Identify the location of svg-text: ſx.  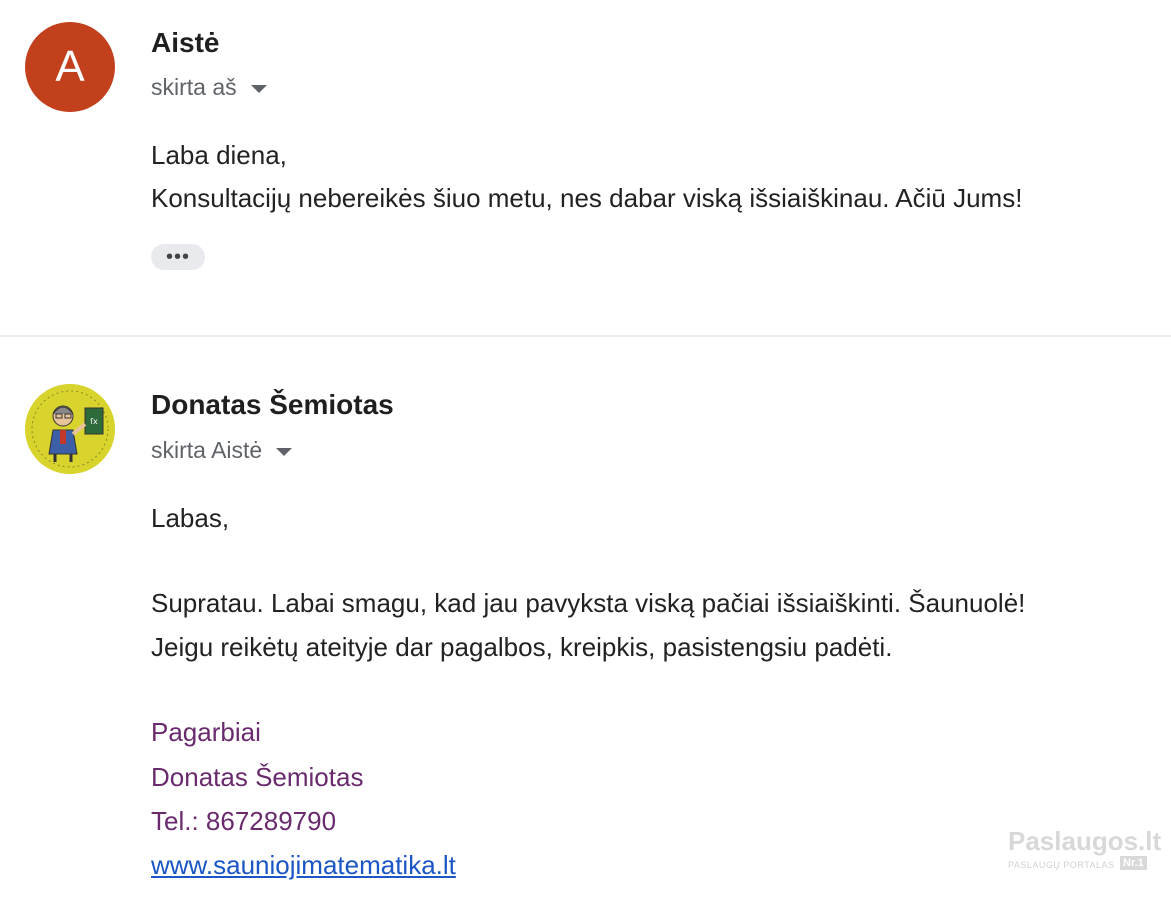
(94, 421).